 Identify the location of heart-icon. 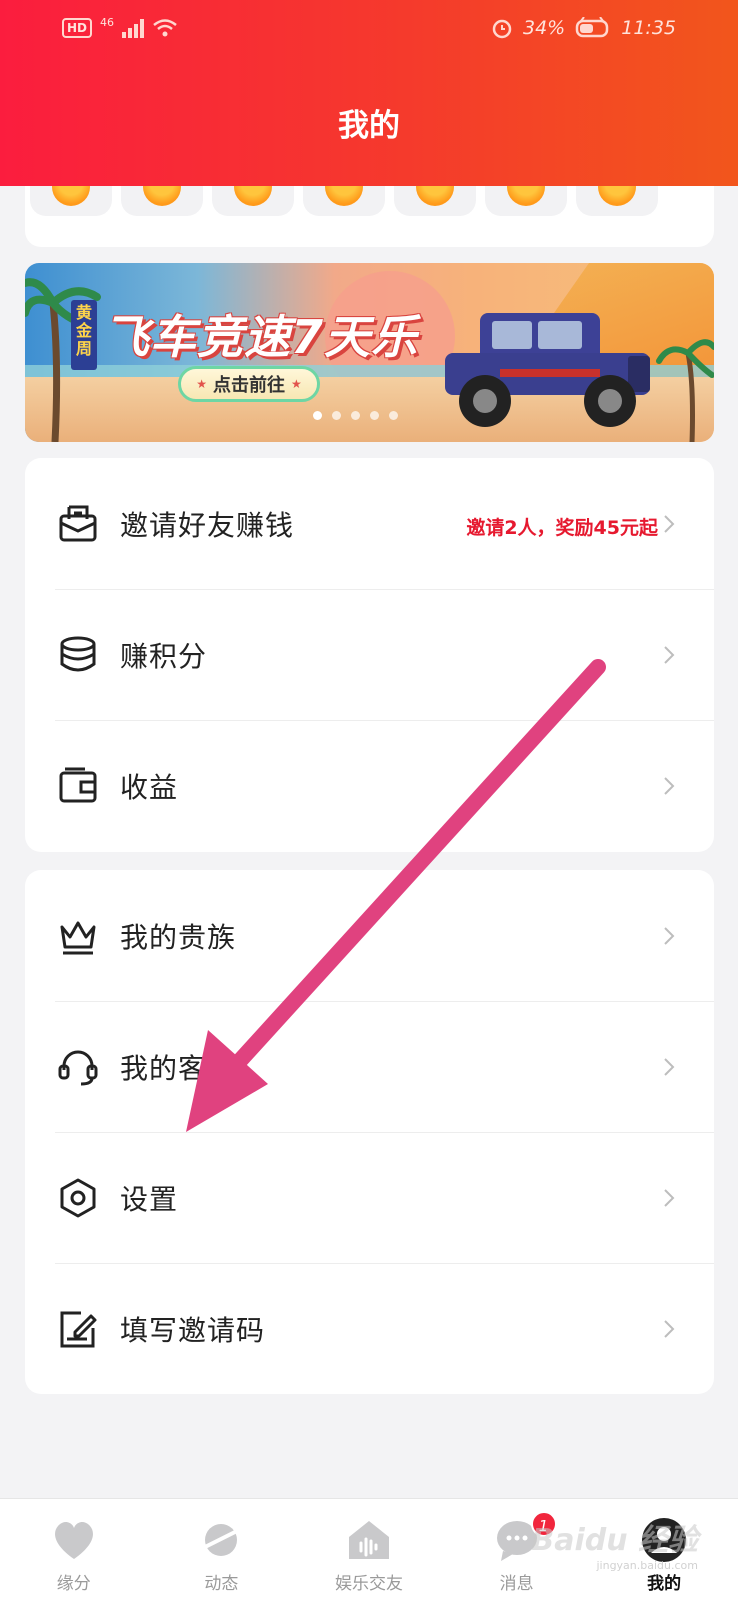
(73, 1540).